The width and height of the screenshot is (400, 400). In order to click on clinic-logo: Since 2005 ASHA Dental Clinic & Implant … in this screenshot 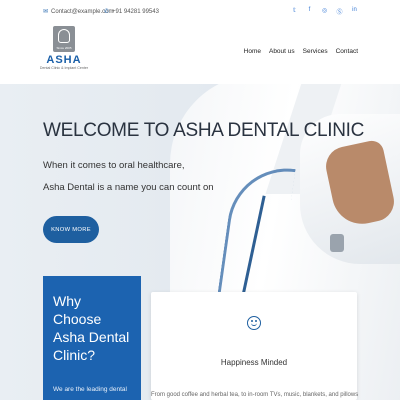, I will do `click(64, 48)`.